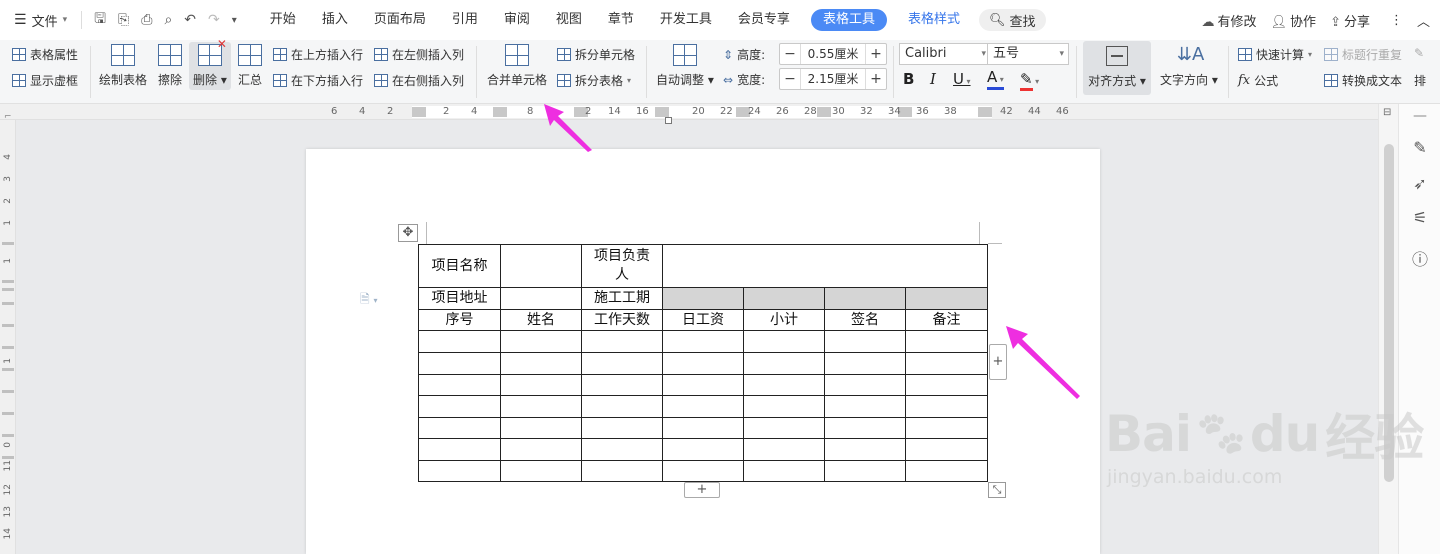  Describe the element at coordinates (1258, 80) in the screenshot. I see `formula-button: fx 公式` at that location.